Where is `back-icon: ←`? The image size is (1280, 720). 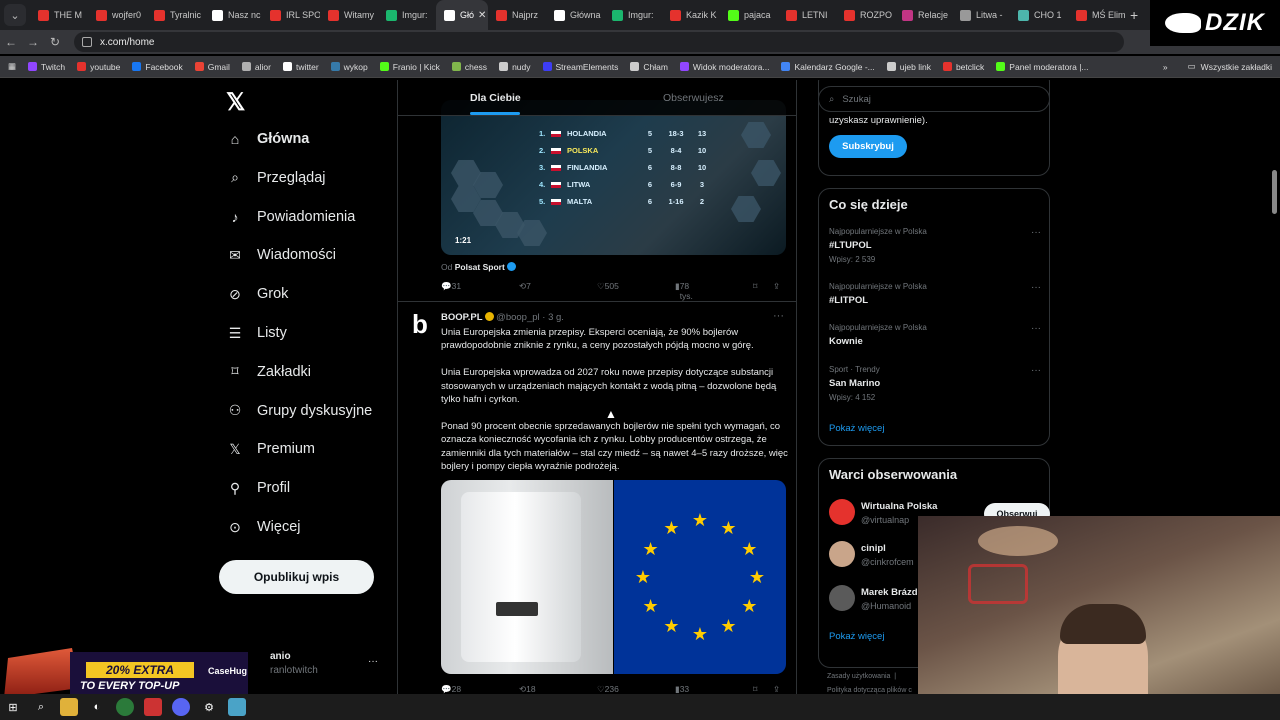
back-icon: ← is located at coordinates (11, 42).